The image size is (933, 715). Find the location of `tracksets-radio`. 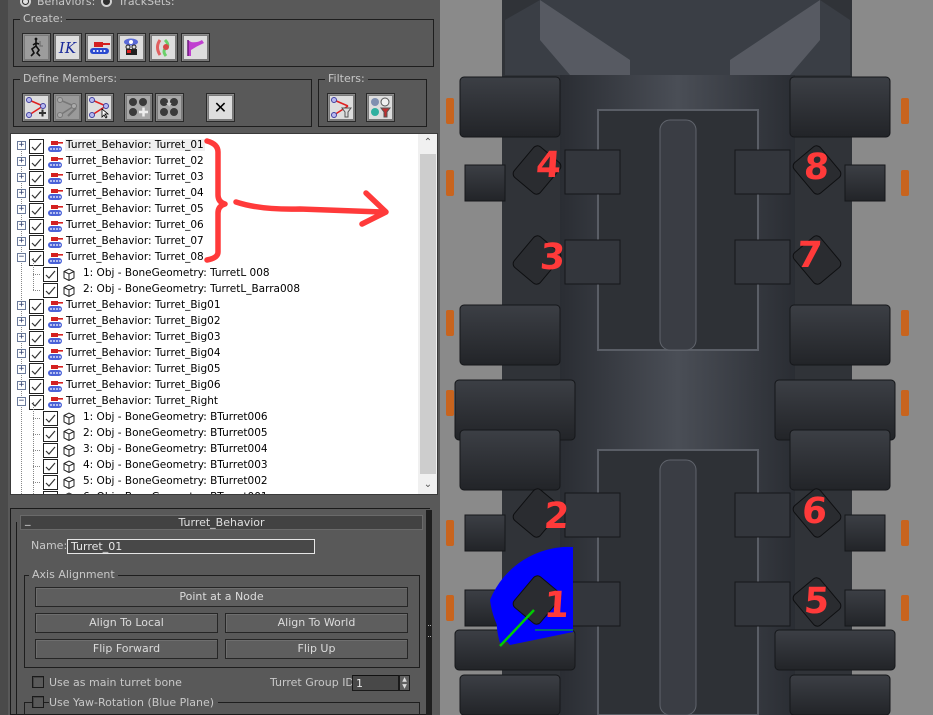

tracksets-radio is located at coordinates (107, 3).